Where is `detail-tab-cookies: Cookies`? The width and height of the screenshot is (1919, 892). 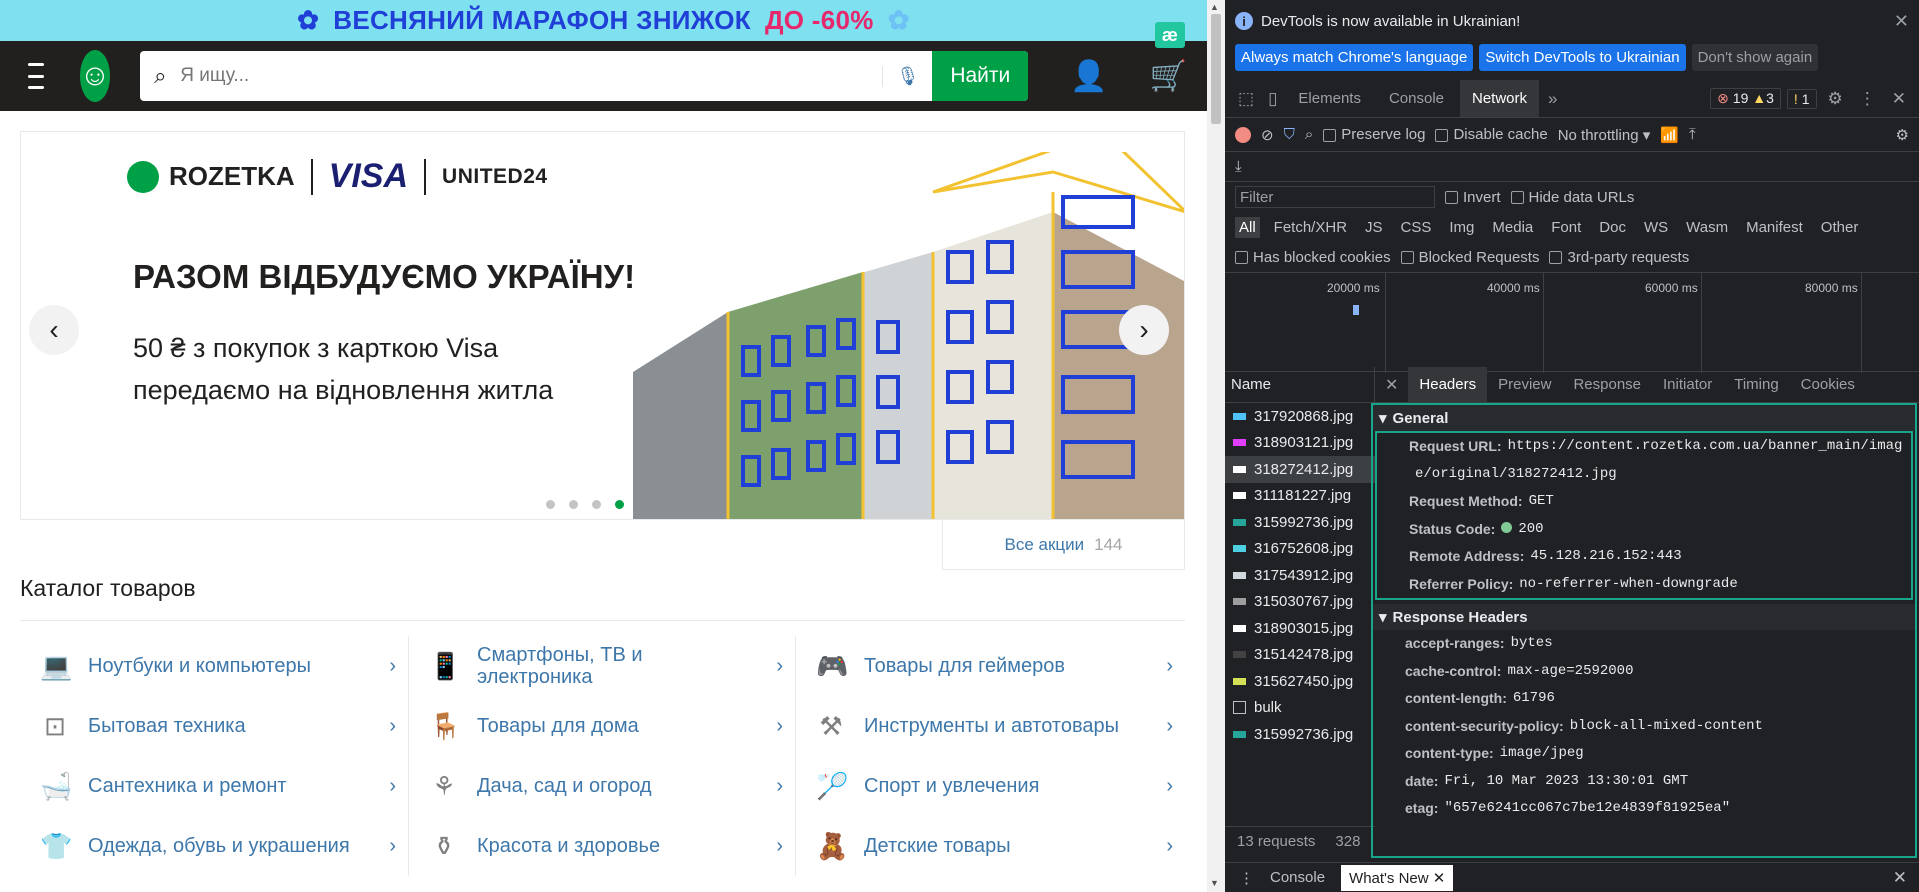
detail-tab-cookies: Cookies is located at coordinates (1828, 384).